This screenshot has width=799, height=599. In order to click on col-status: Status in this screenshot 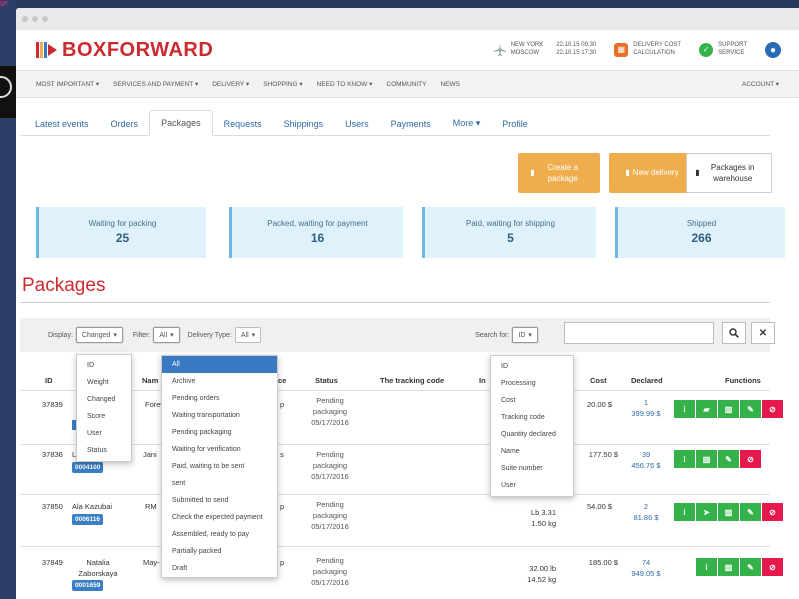, I will do `click(326, 380)`.